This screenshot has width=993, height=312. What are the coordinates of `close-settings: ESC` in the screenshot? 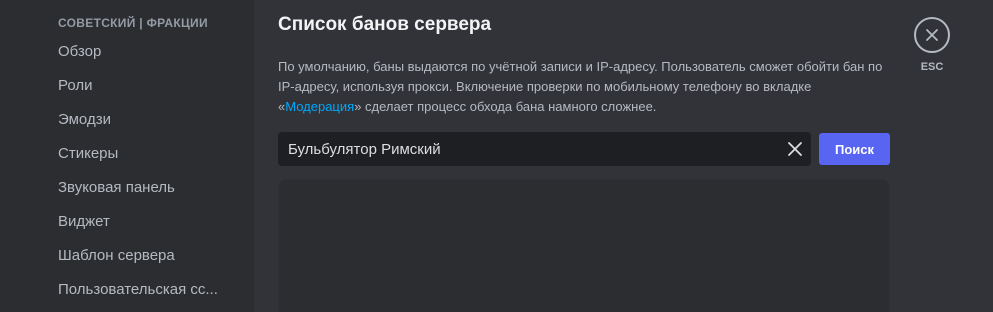 It's located at (932, 45).